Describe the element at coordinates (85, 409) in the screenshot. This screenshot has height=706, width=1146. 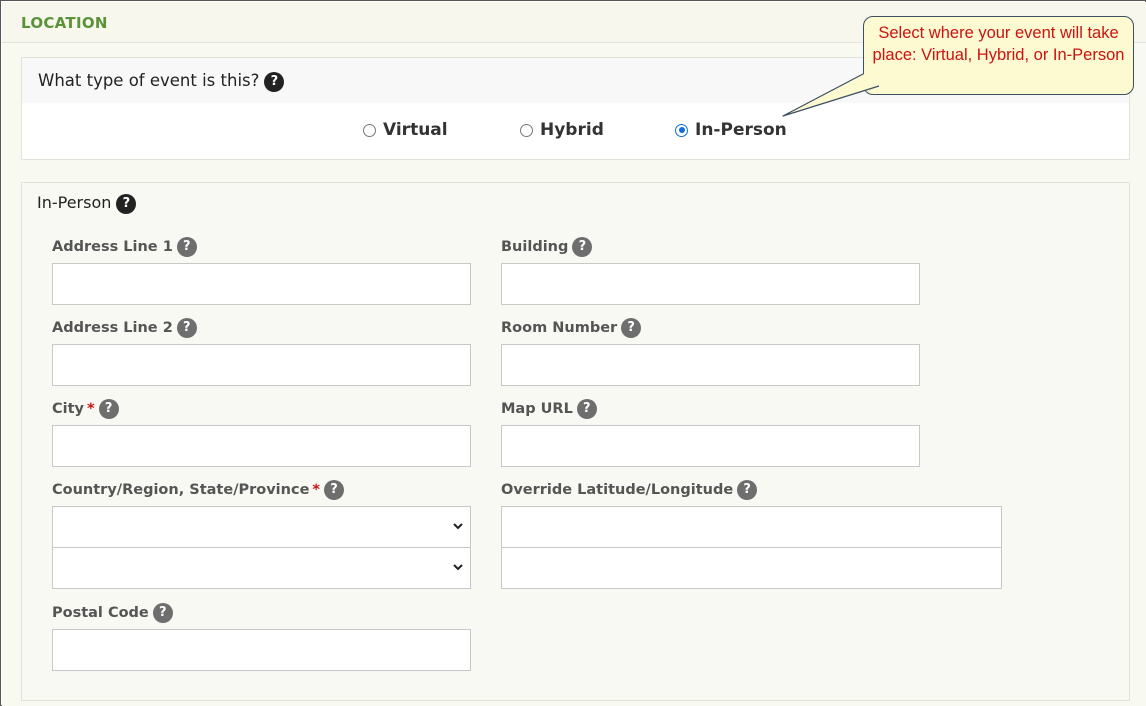
I see `city-label: City *?` at that location.